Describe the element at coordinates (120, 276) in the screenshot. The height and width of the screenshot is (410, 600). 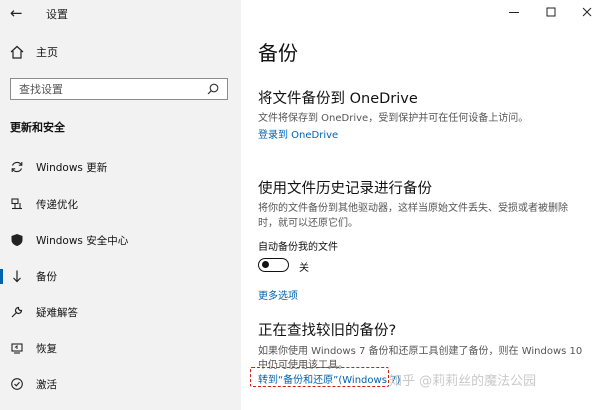
I see `sidebar-item-backup: 备份` at that location.